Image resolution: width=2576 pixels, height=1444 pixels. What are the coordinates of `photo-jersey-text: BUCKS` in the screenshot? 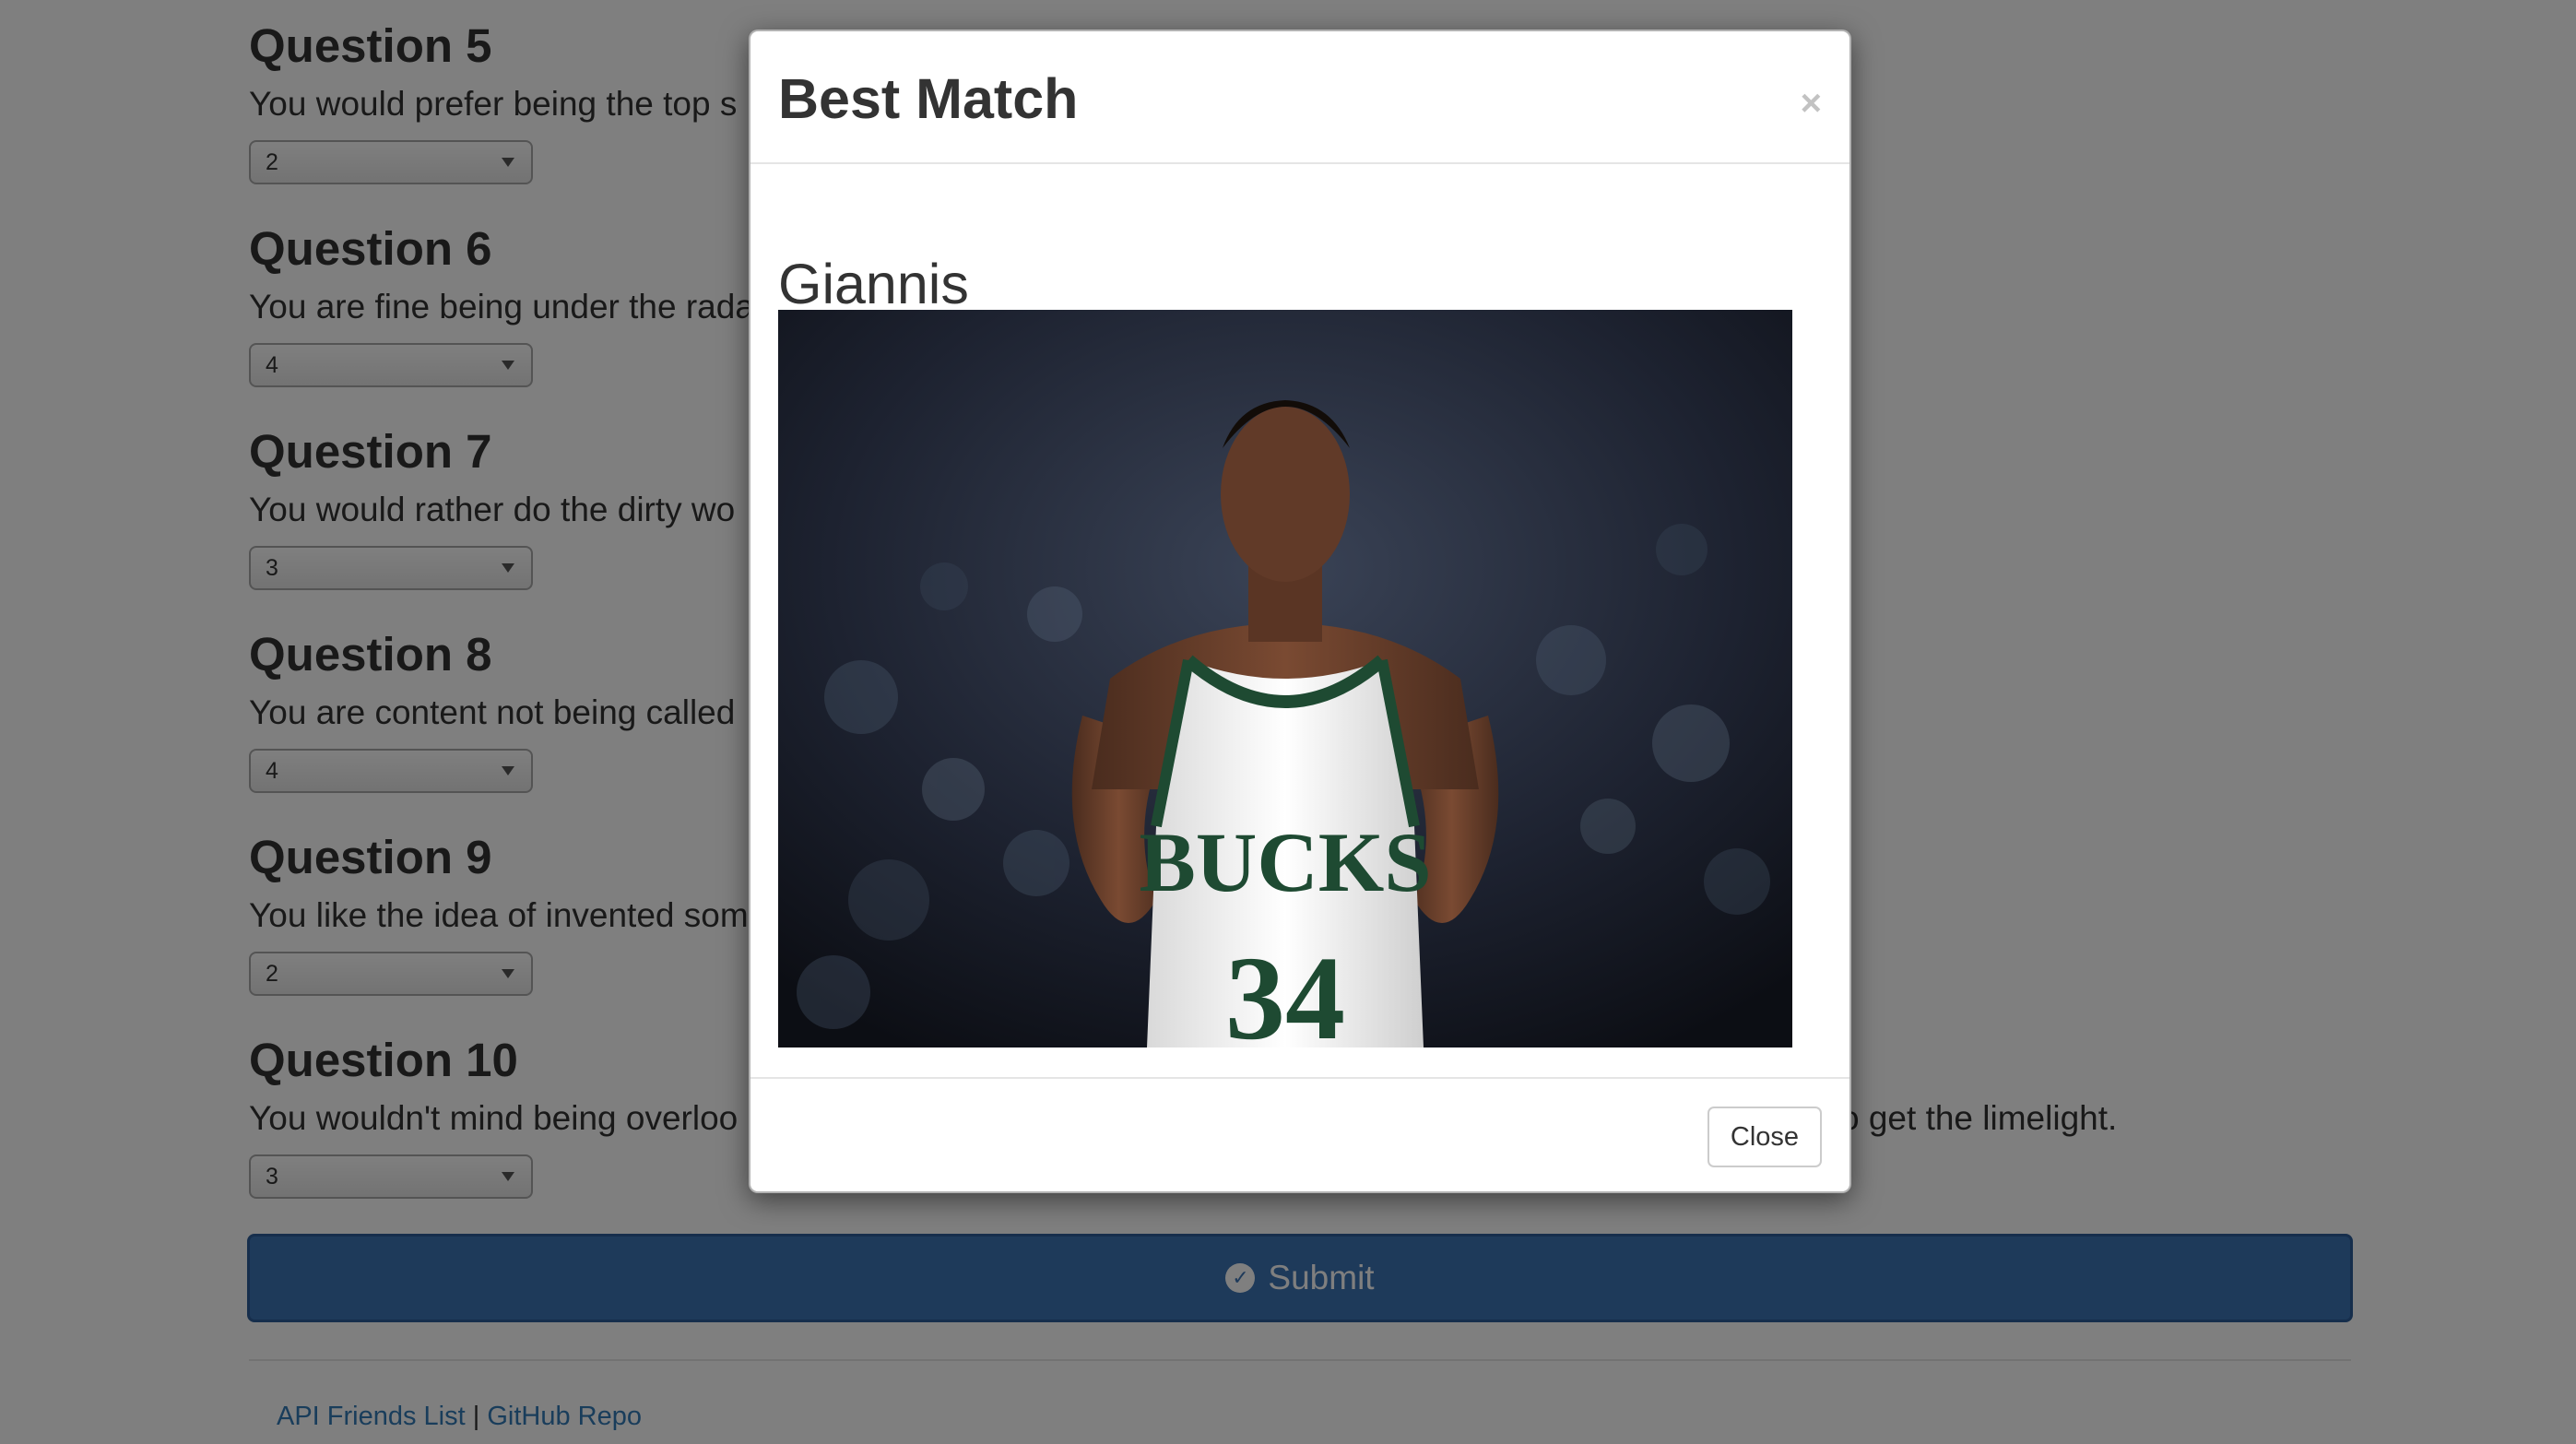 It's located at (1286, 862).